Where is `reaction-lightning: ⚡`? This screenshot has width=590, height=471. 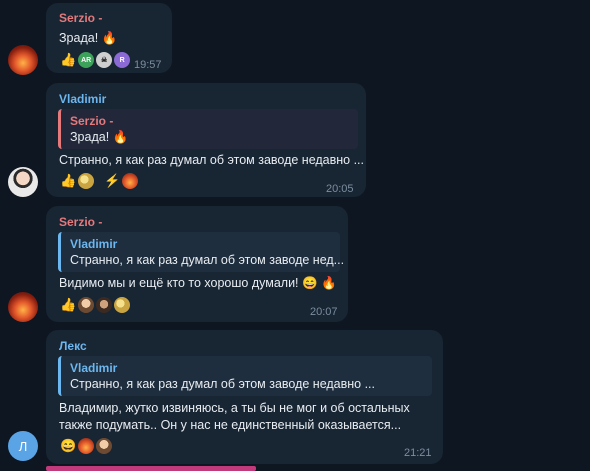
reaction-lightning: ⚡ is located at coordinates (112, 181).